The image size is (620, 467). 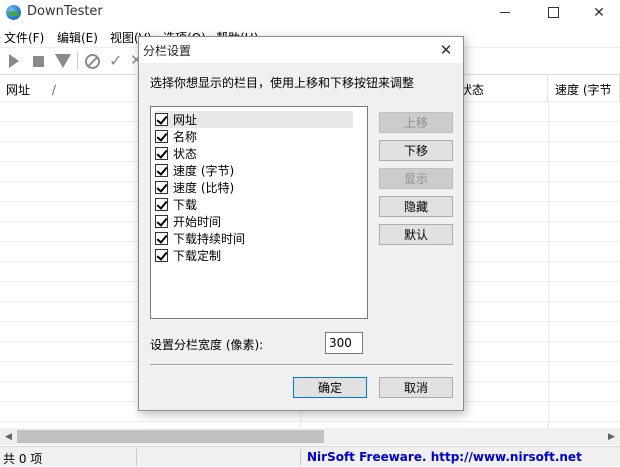 What do you see at coordinates (185, 205) in the screenshot?
I see `column-item-label: 下载` at bounding box center [185, 205].